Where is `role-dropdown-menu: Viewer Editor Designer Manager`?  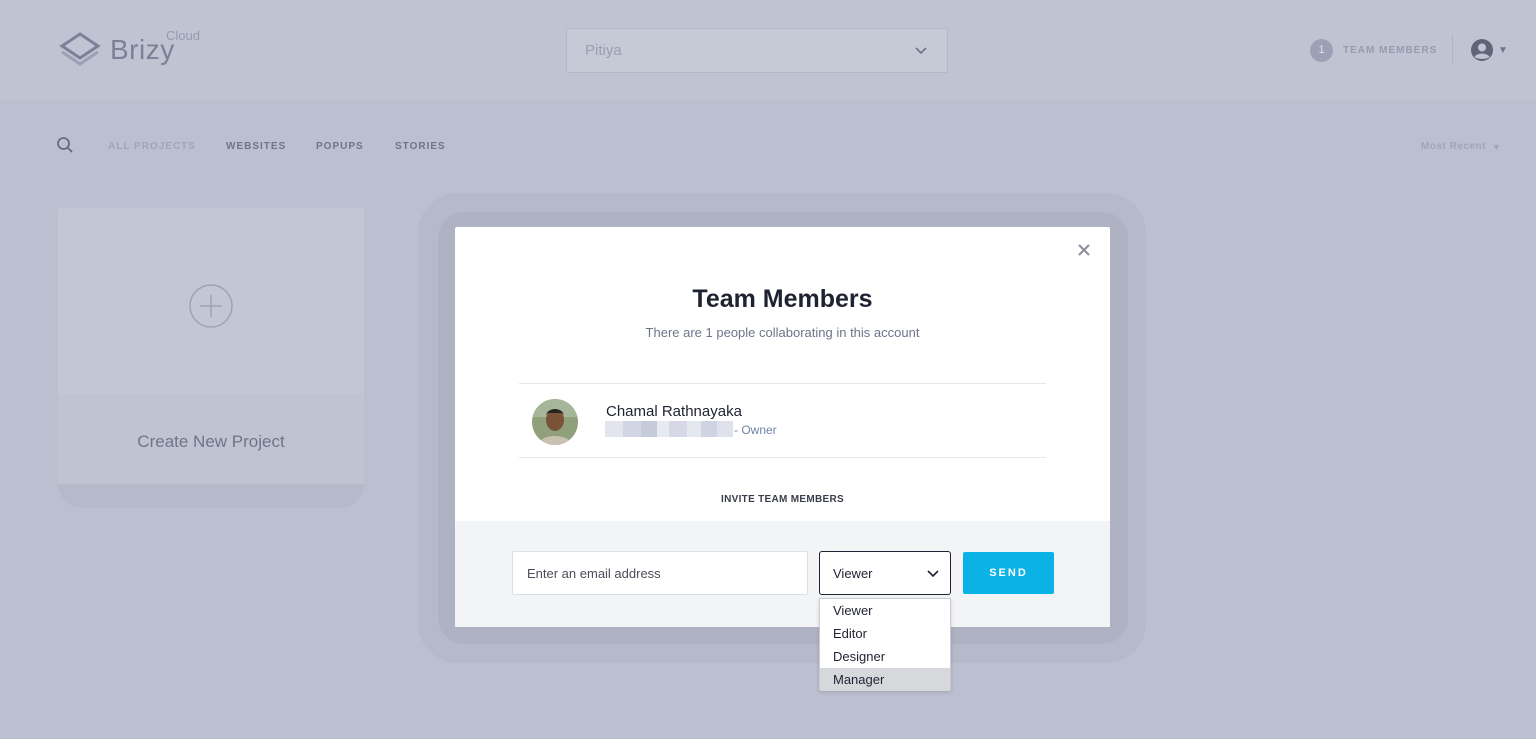
role-dropdown-menu: Viewer Editor Designer Manager is located at coordinates (885, 644).